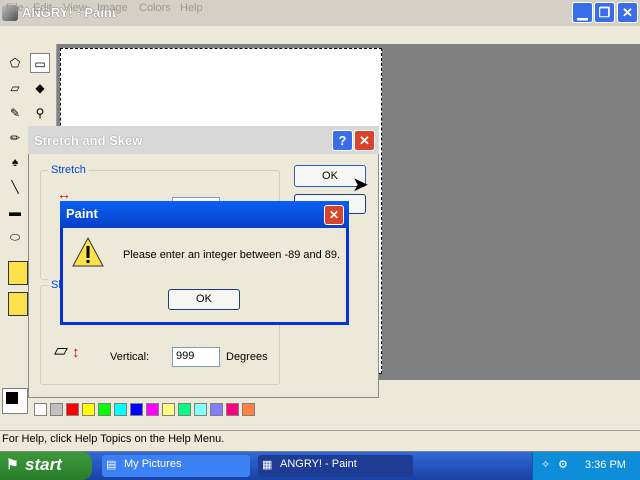 The image size is (640, 480). What do you see at coordinates (40, 63) in the screenshot?
I see `select-icon: ▭` at bounding box center [40, 63].